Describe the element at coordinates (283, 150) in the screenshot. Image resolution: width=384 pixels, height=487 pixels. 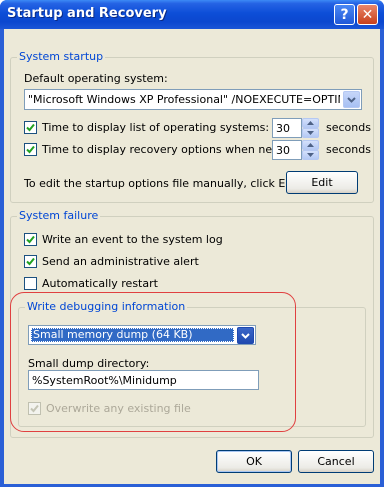
I see `time-recovery-value: 30` at that location.